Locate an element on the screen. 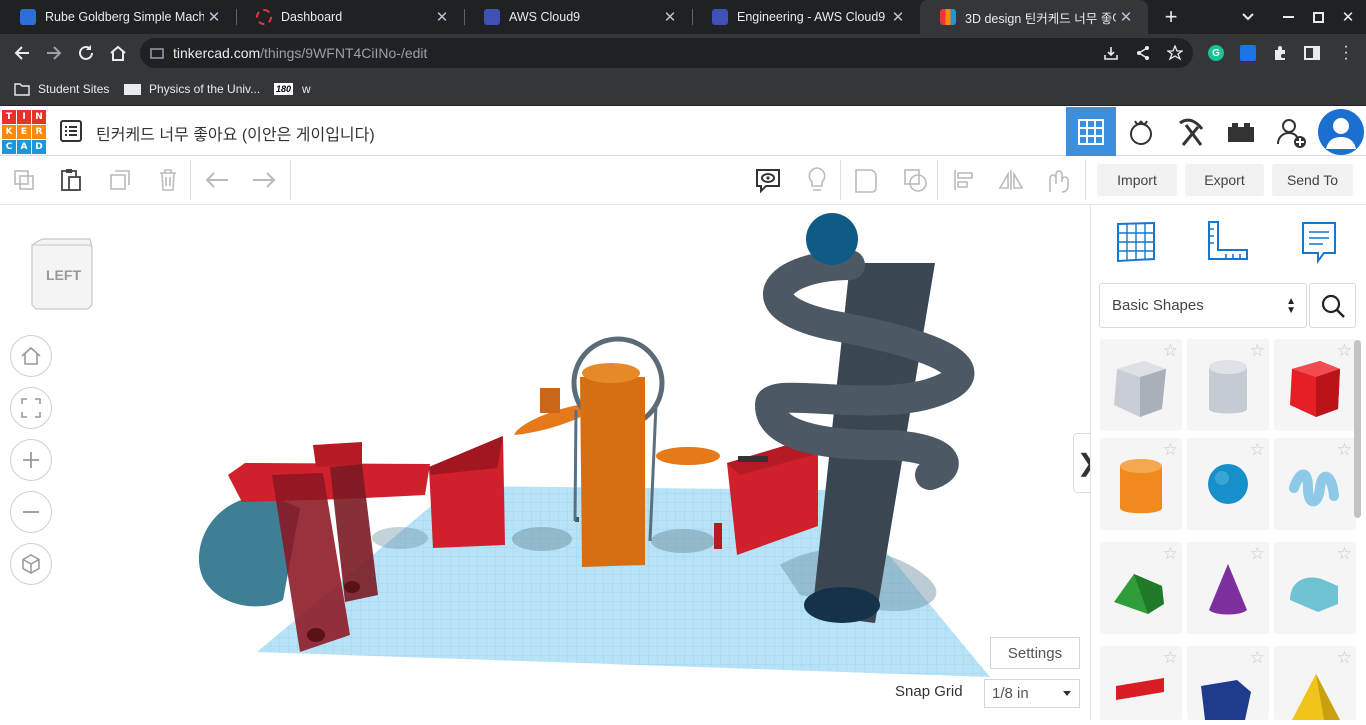 The height and width of the screenshot is (725, 1366). bookmark-star-icon is located at coordinates (1175, 53).